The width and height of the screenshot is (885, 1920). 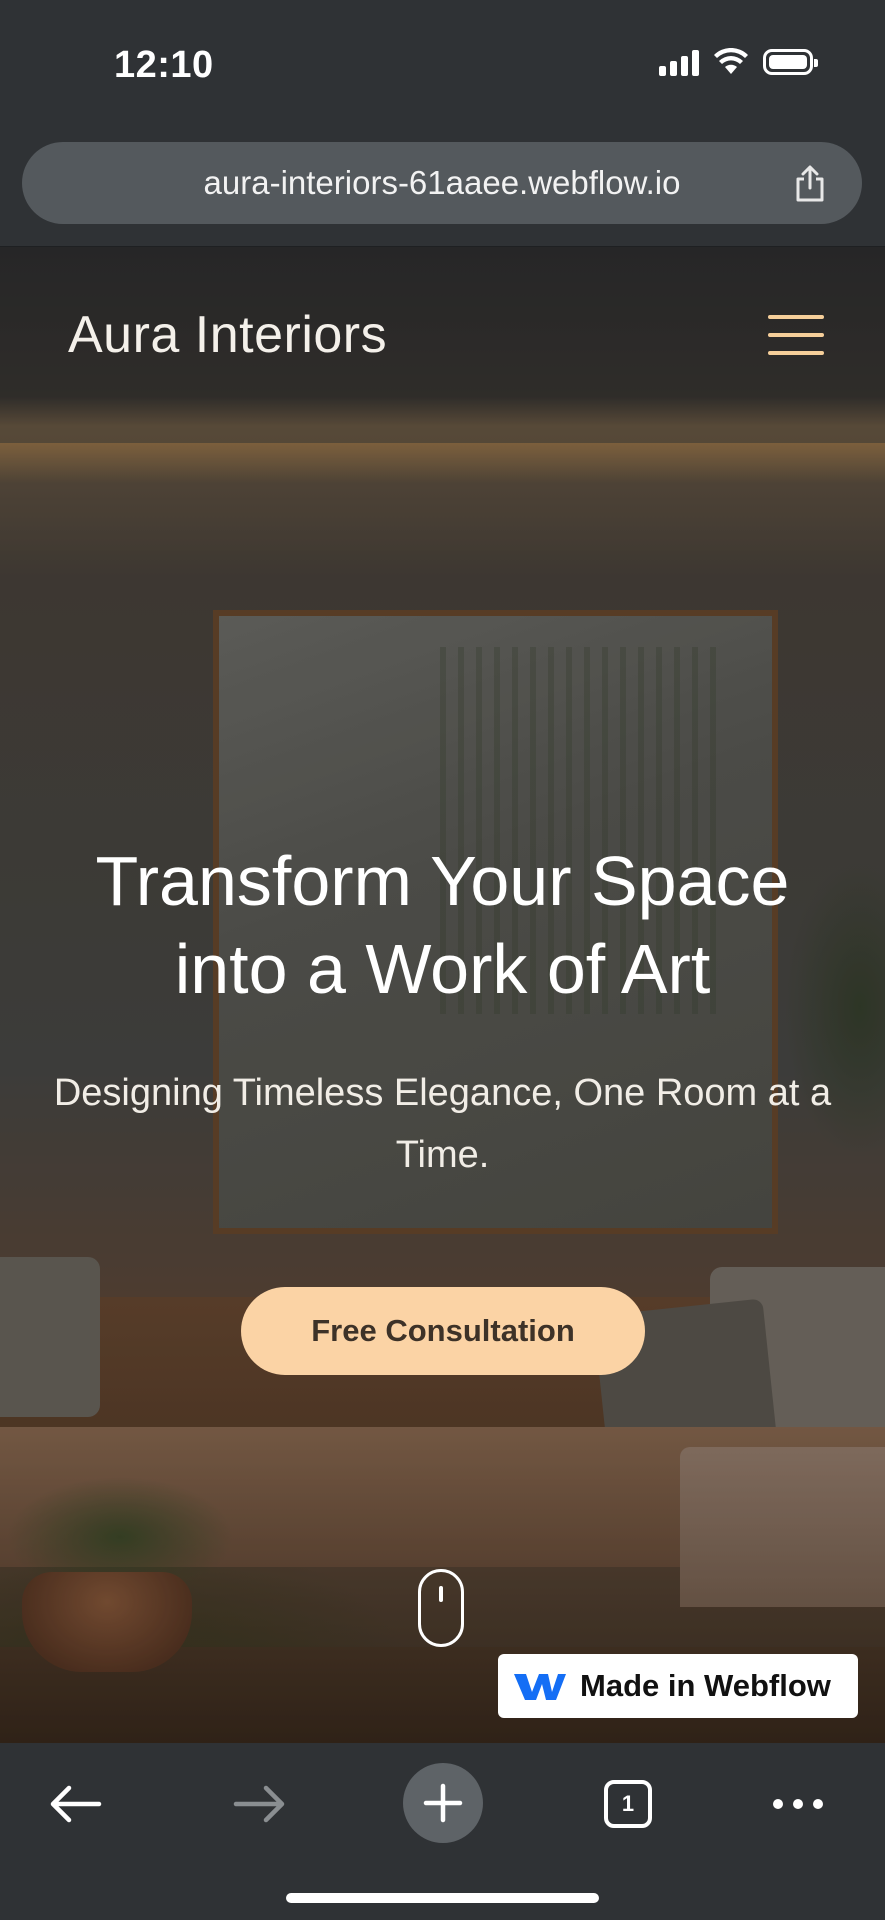 What do you see at coordinates (810, 184) in the screenshot?
I see `share-icon` at bounding box center [810, 184].